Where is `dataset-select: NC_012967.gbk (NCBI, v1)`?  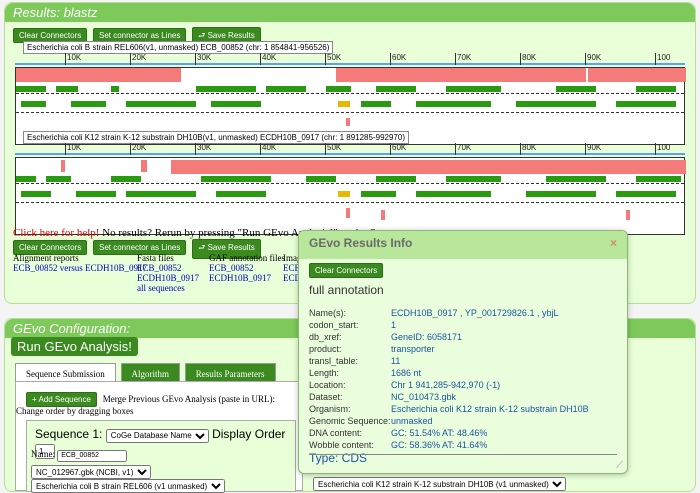
dataset-select: NC_012967.gbk (NCBI, v1) is located at coordinates (91, 472).